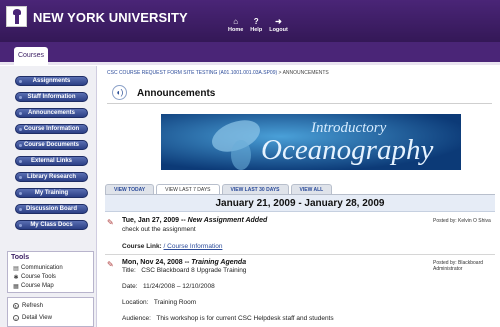  I want to click on announcements-speaker-icon: ◖), so click(119, 92).